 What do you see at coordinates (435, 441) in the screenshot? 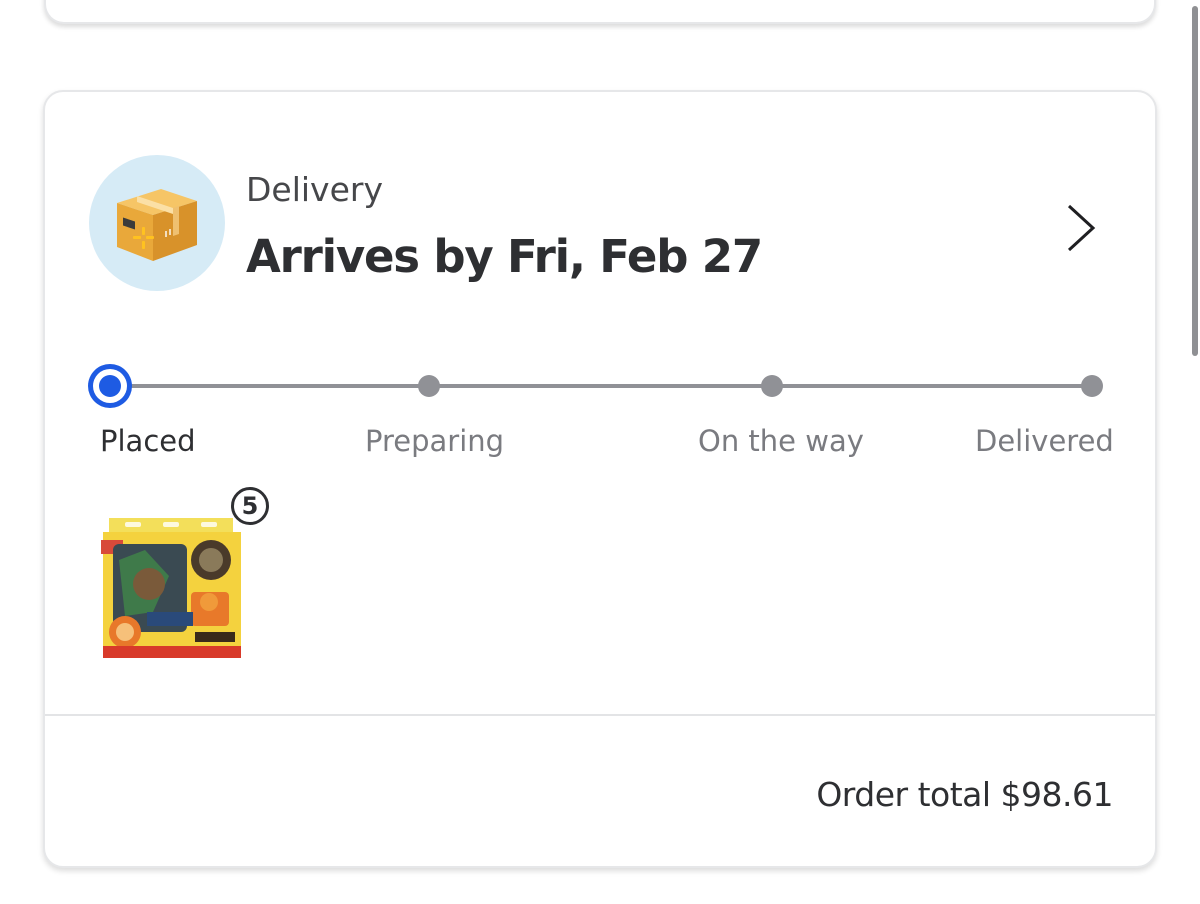
I see `progress-step-preparing-label: Preparing` at bounding box center [435, 441].